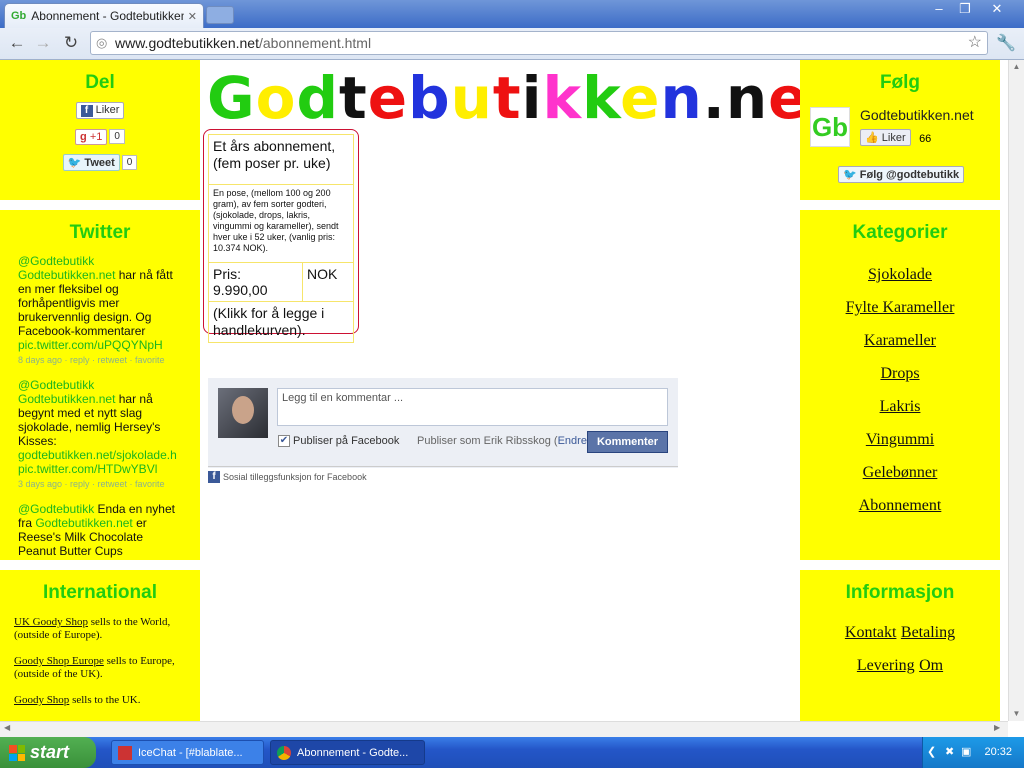  Describe the element at coordinates (1006, 43) in the screenshot. I see `wrench-icon: 🔧` at that location.